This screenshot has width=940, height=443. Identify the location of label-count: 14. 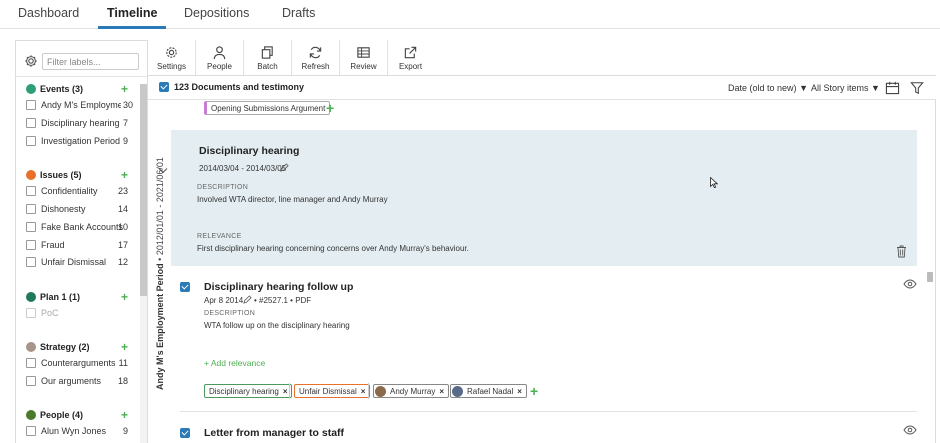
(122, 209).